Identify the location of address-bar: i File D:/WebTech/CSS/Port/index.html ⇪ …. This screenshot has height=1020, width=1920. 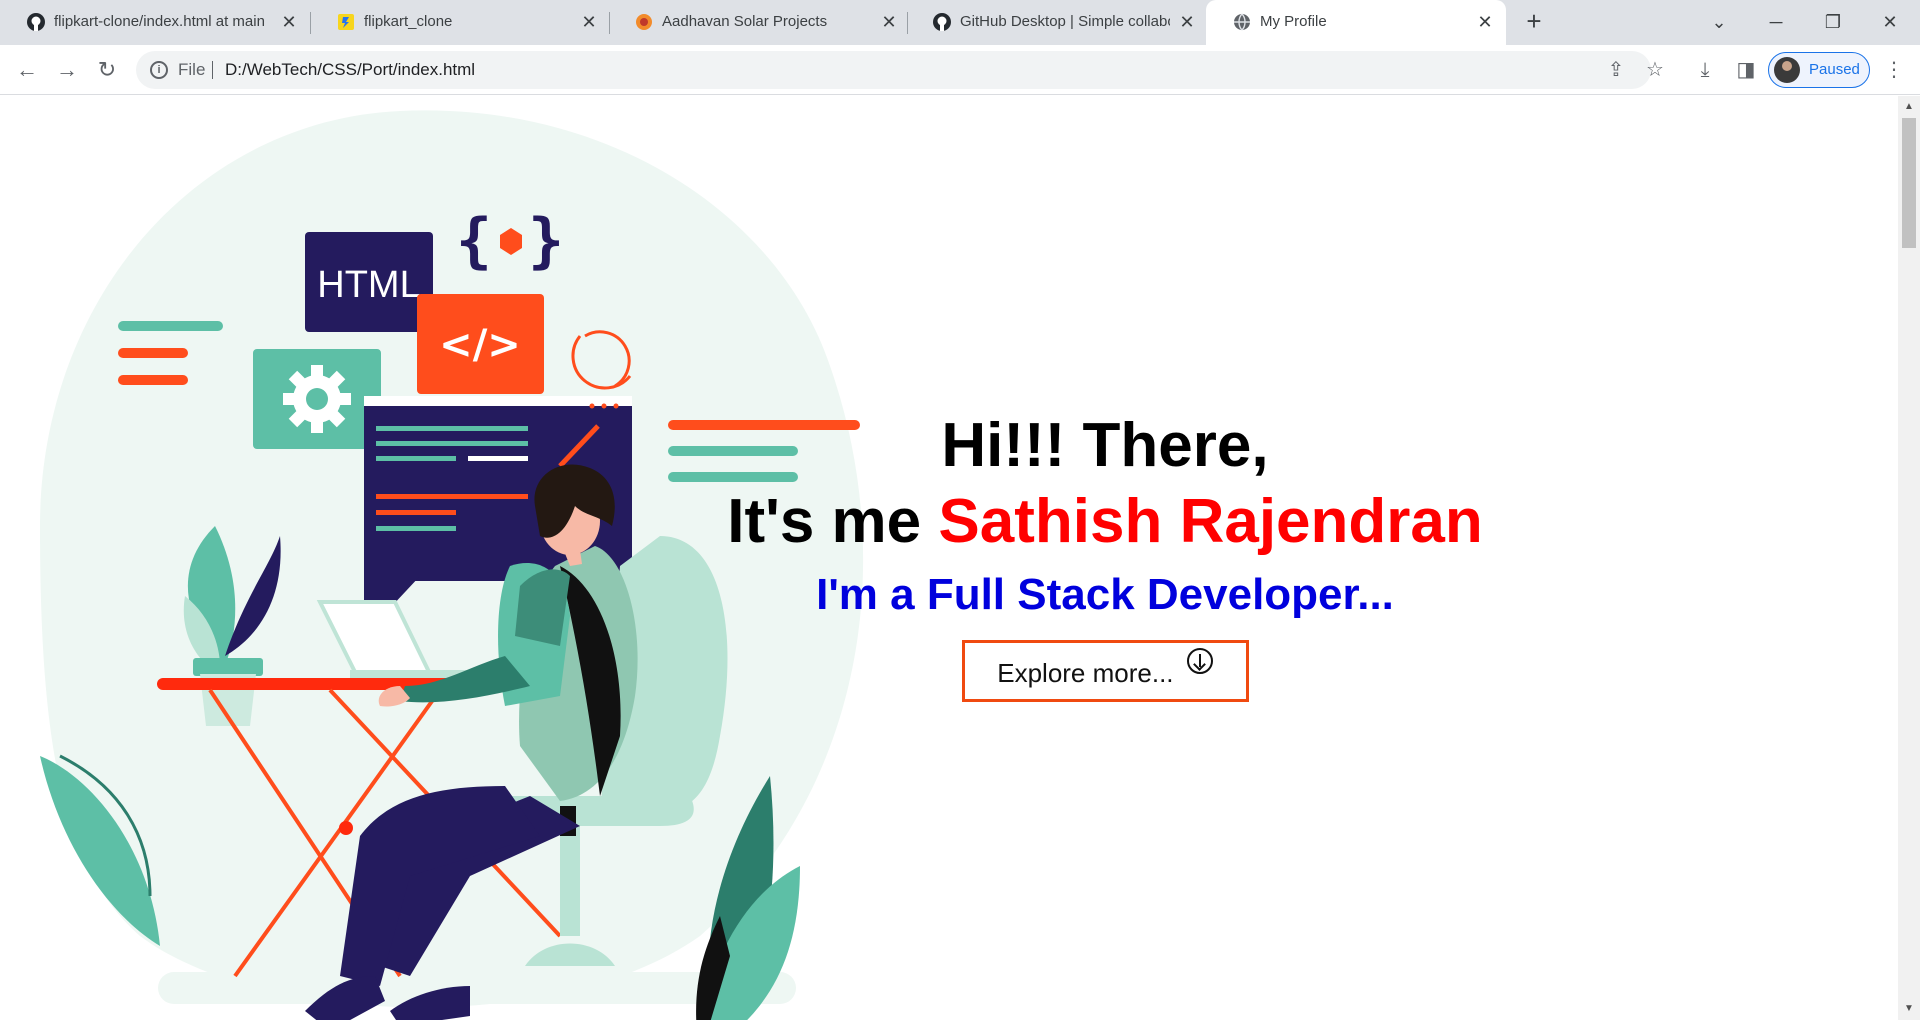
(900, 70).